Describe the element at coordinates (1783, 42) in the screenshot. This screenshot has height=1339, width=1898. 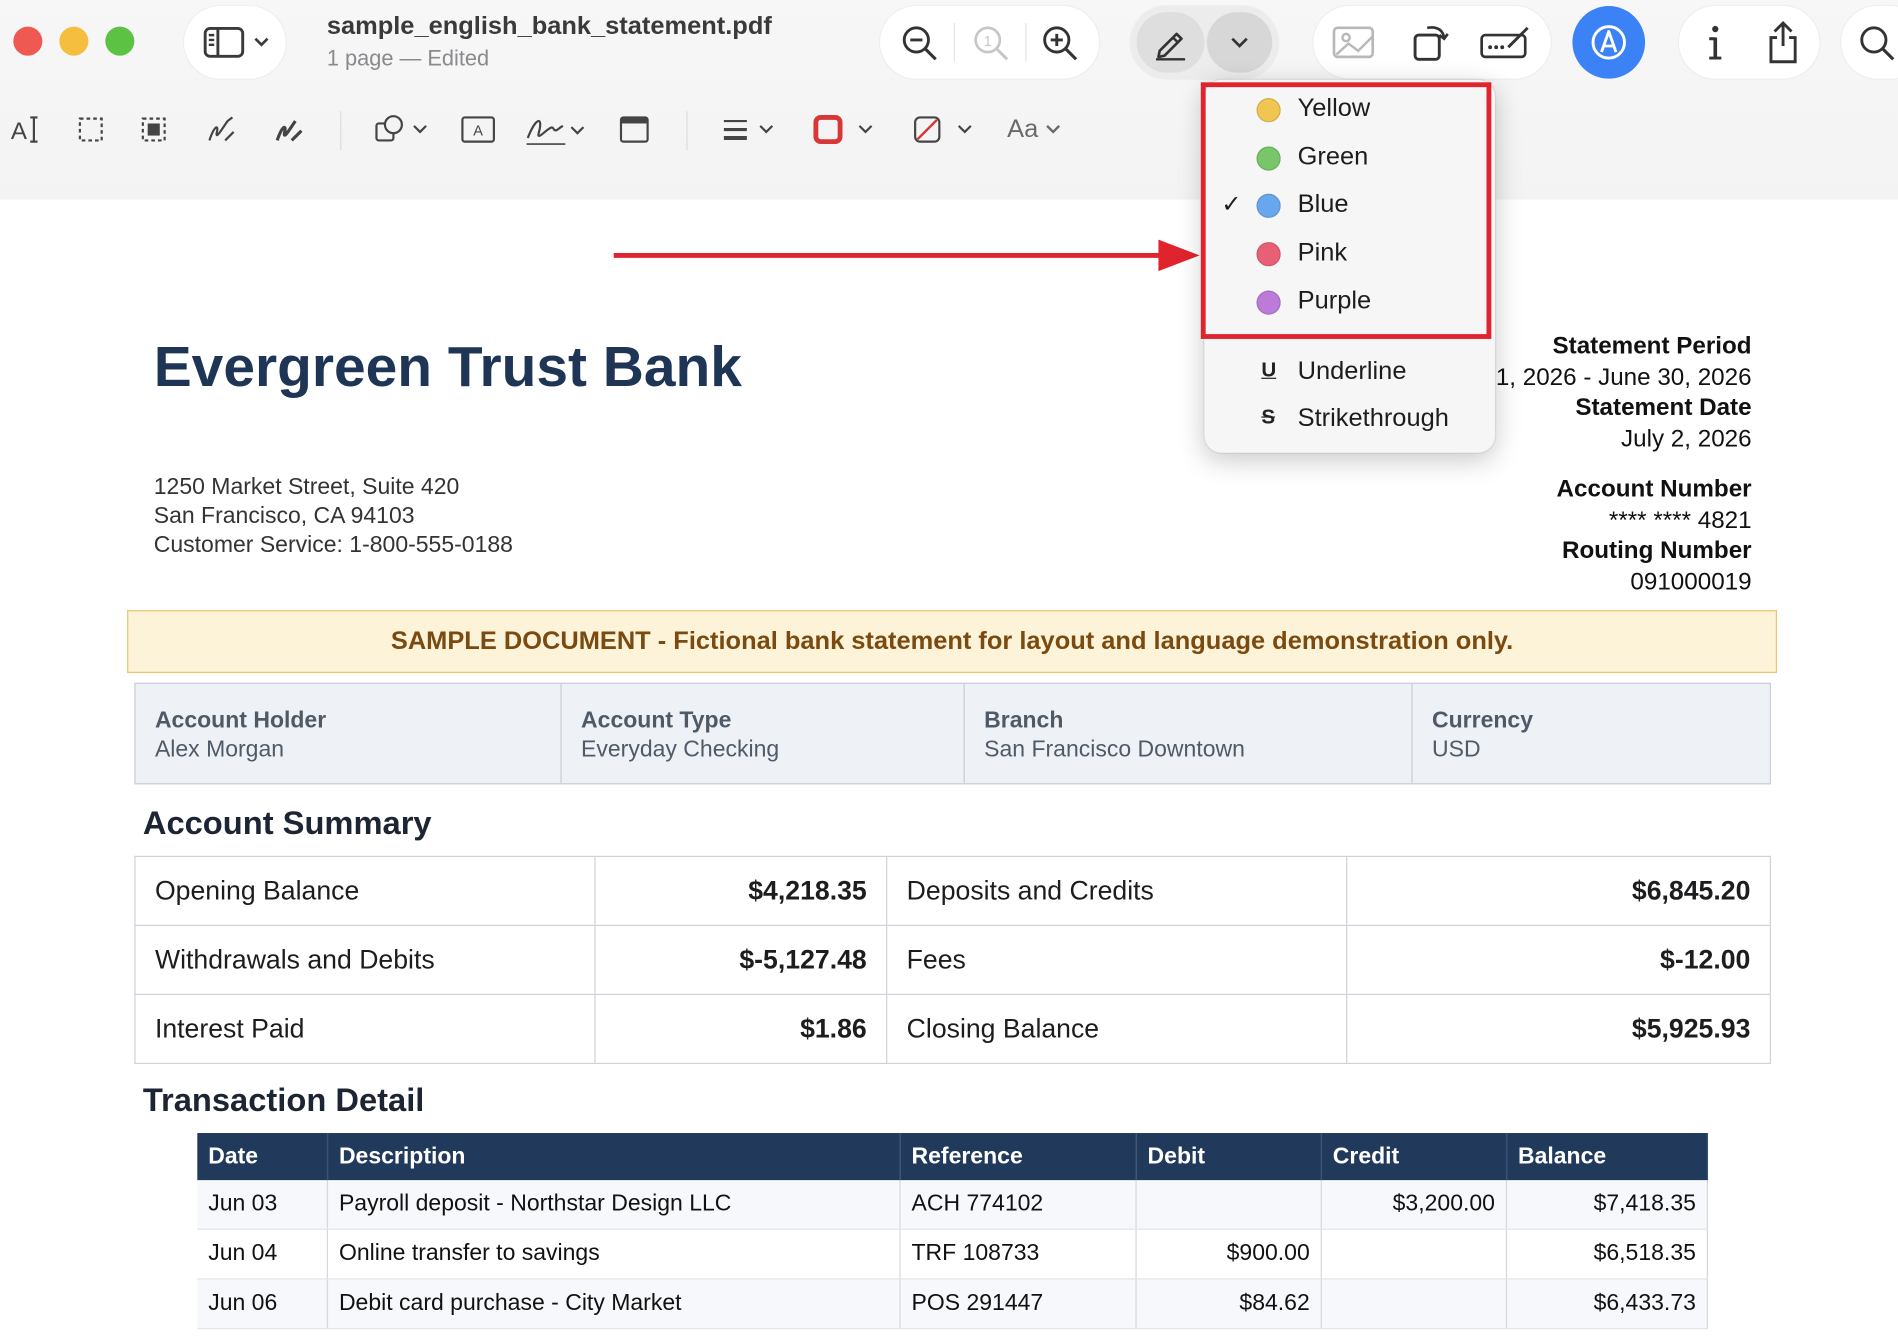
I see `share-icon` at that location.